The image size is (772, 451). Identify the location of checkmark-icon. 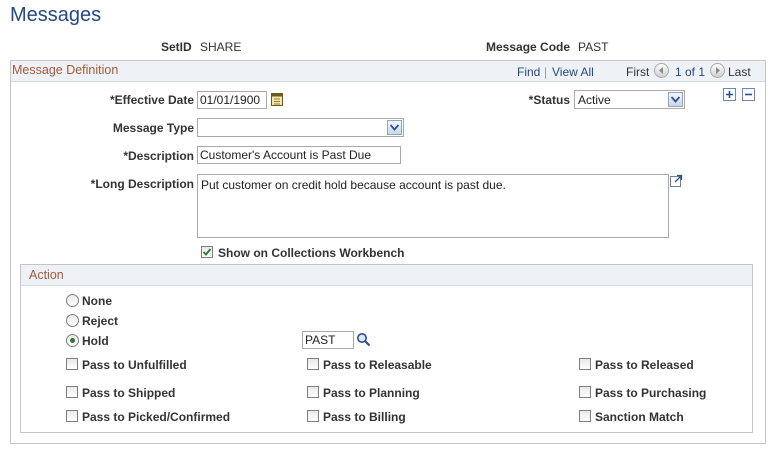
(207, 252).